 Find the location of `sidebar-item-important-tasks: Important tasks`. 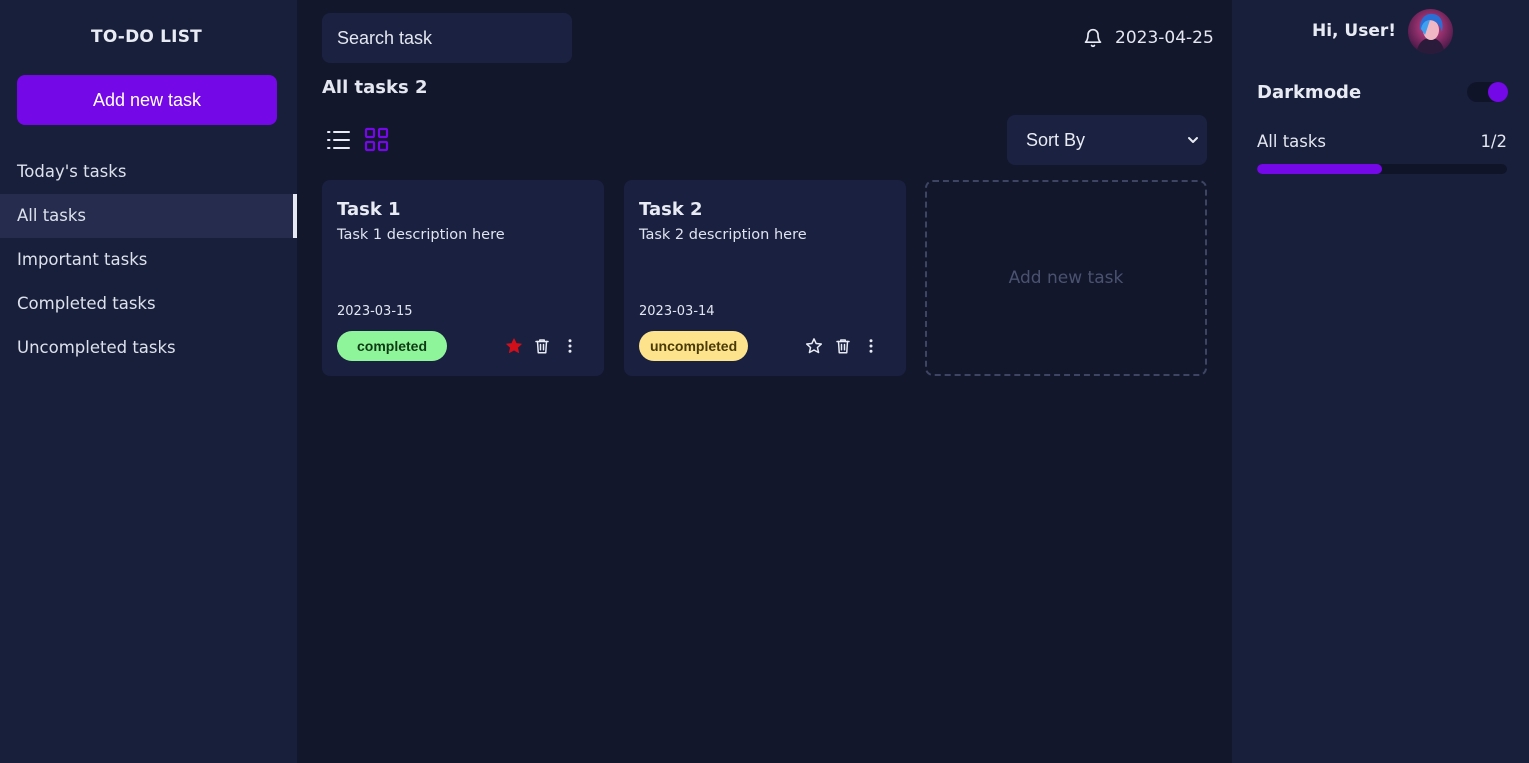

sidebar-item-important-tasks: Important tasks is located at coordinates (148, 260).